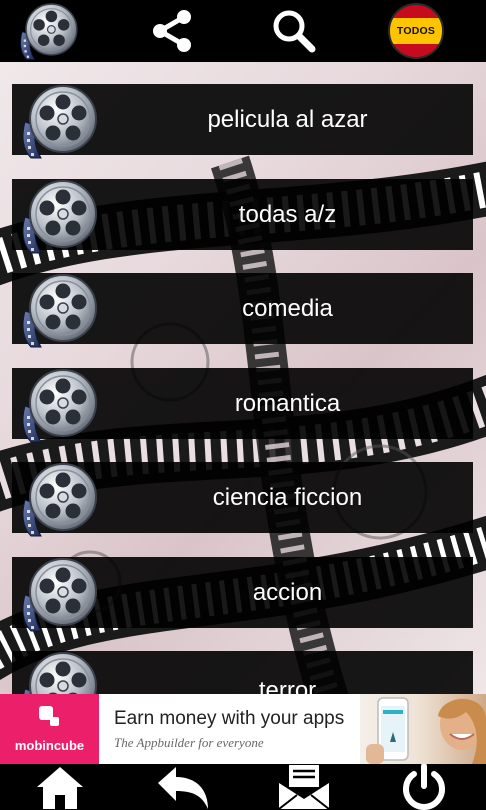 The height and width of the screenshot is (810, 486). Describe the element at coordinates (189, 742) in the screenshot. I see `ad-subtitle: The Appbuilder for everyone` at that location.